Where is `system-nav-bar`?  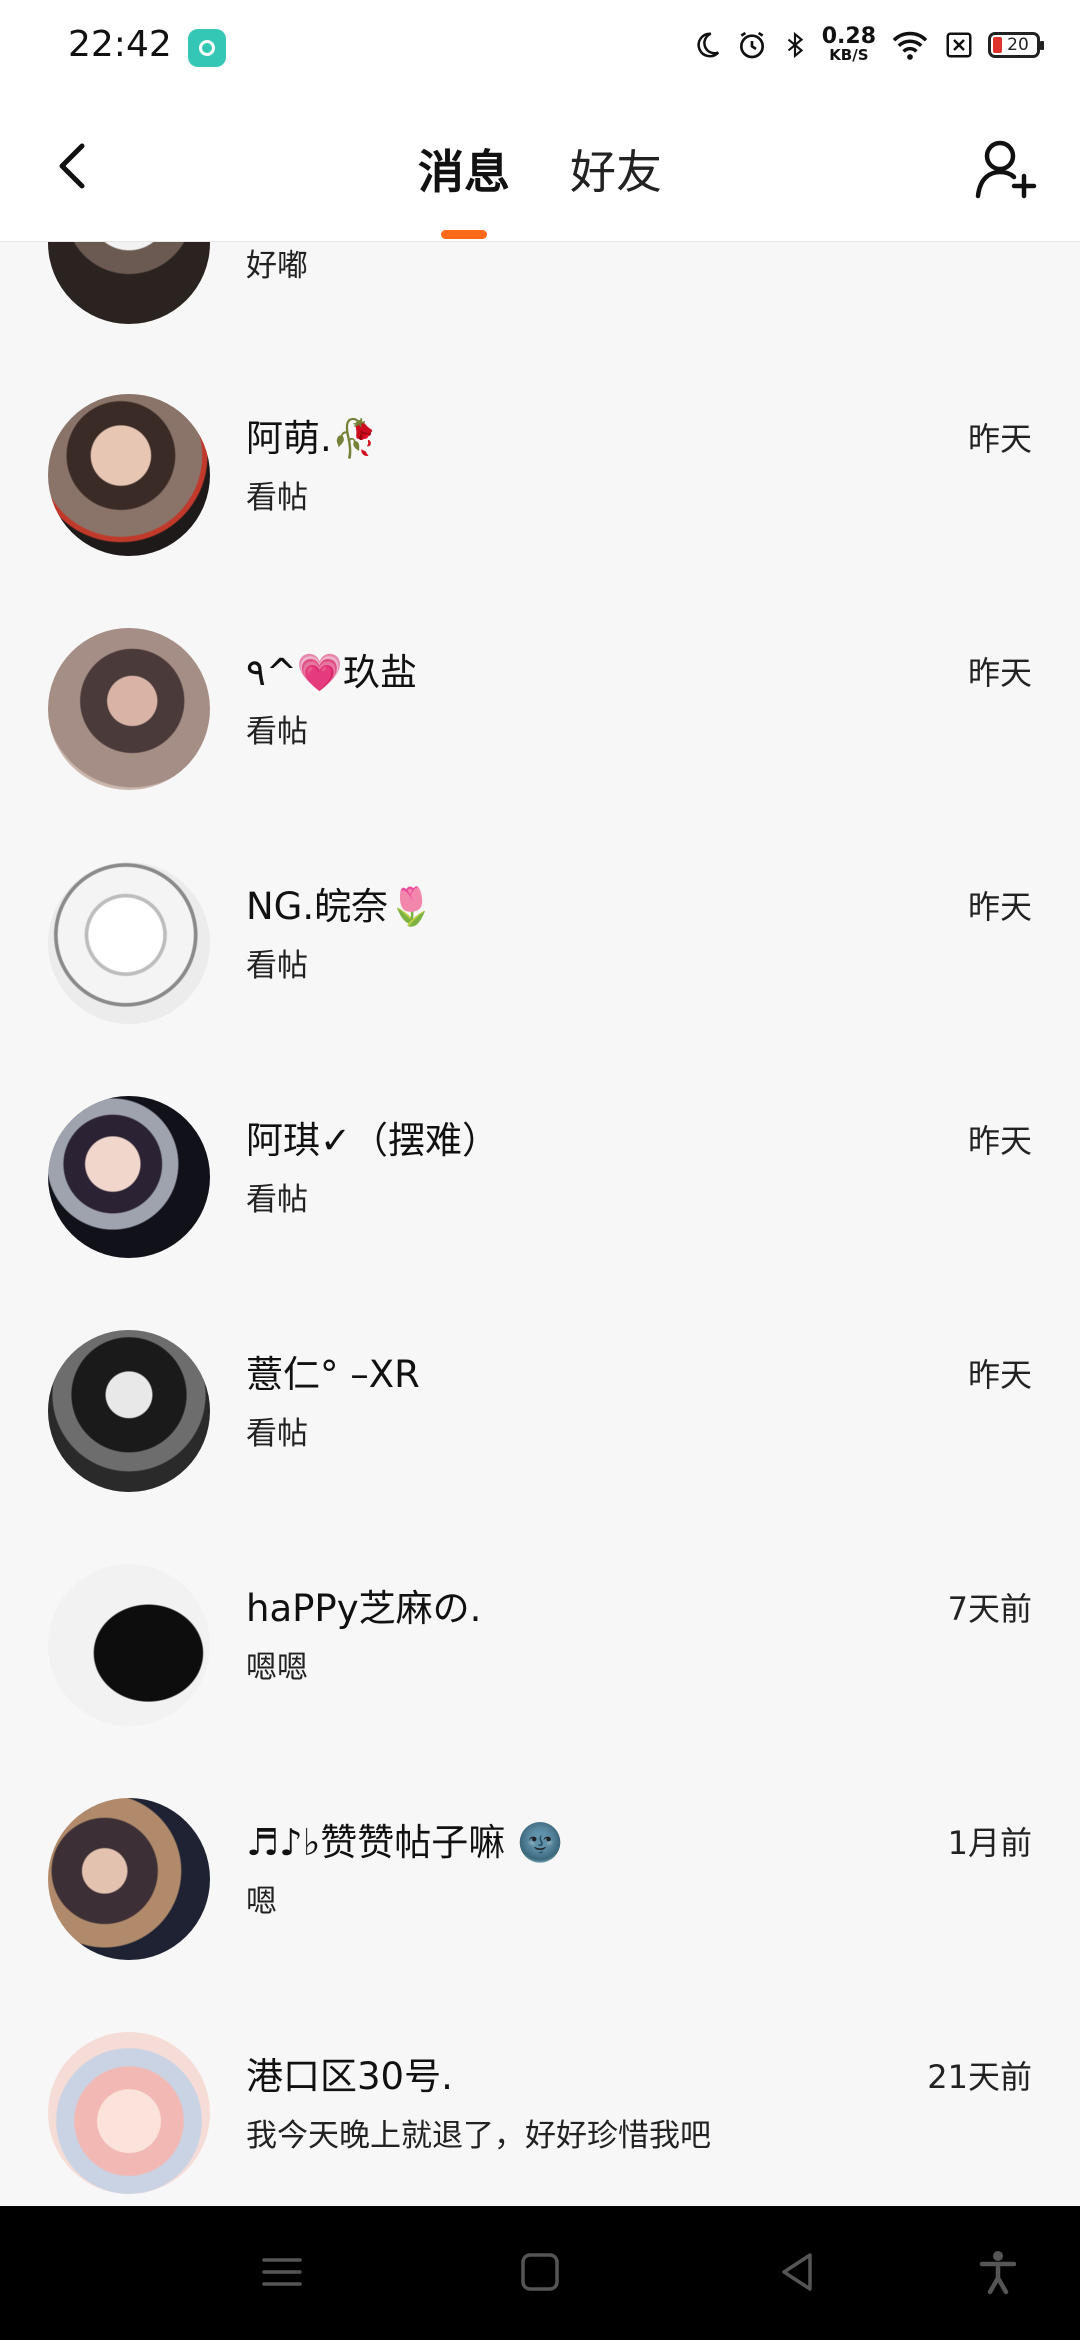 system-nav-bar is located at coordinates (540, 2273).